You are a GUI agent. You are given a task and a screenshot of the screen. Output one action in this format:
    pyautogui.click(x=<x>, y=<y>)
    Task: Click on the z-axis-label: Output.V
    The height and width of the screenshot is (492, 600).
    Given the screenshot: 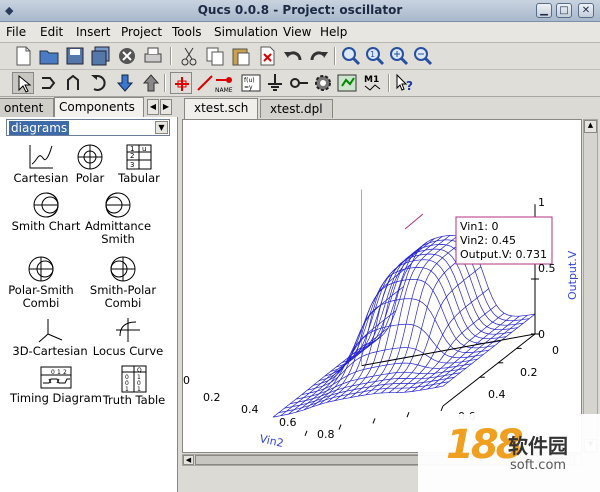 What is the action you would take?
    pyautogui.click(x=572, y=275)
    